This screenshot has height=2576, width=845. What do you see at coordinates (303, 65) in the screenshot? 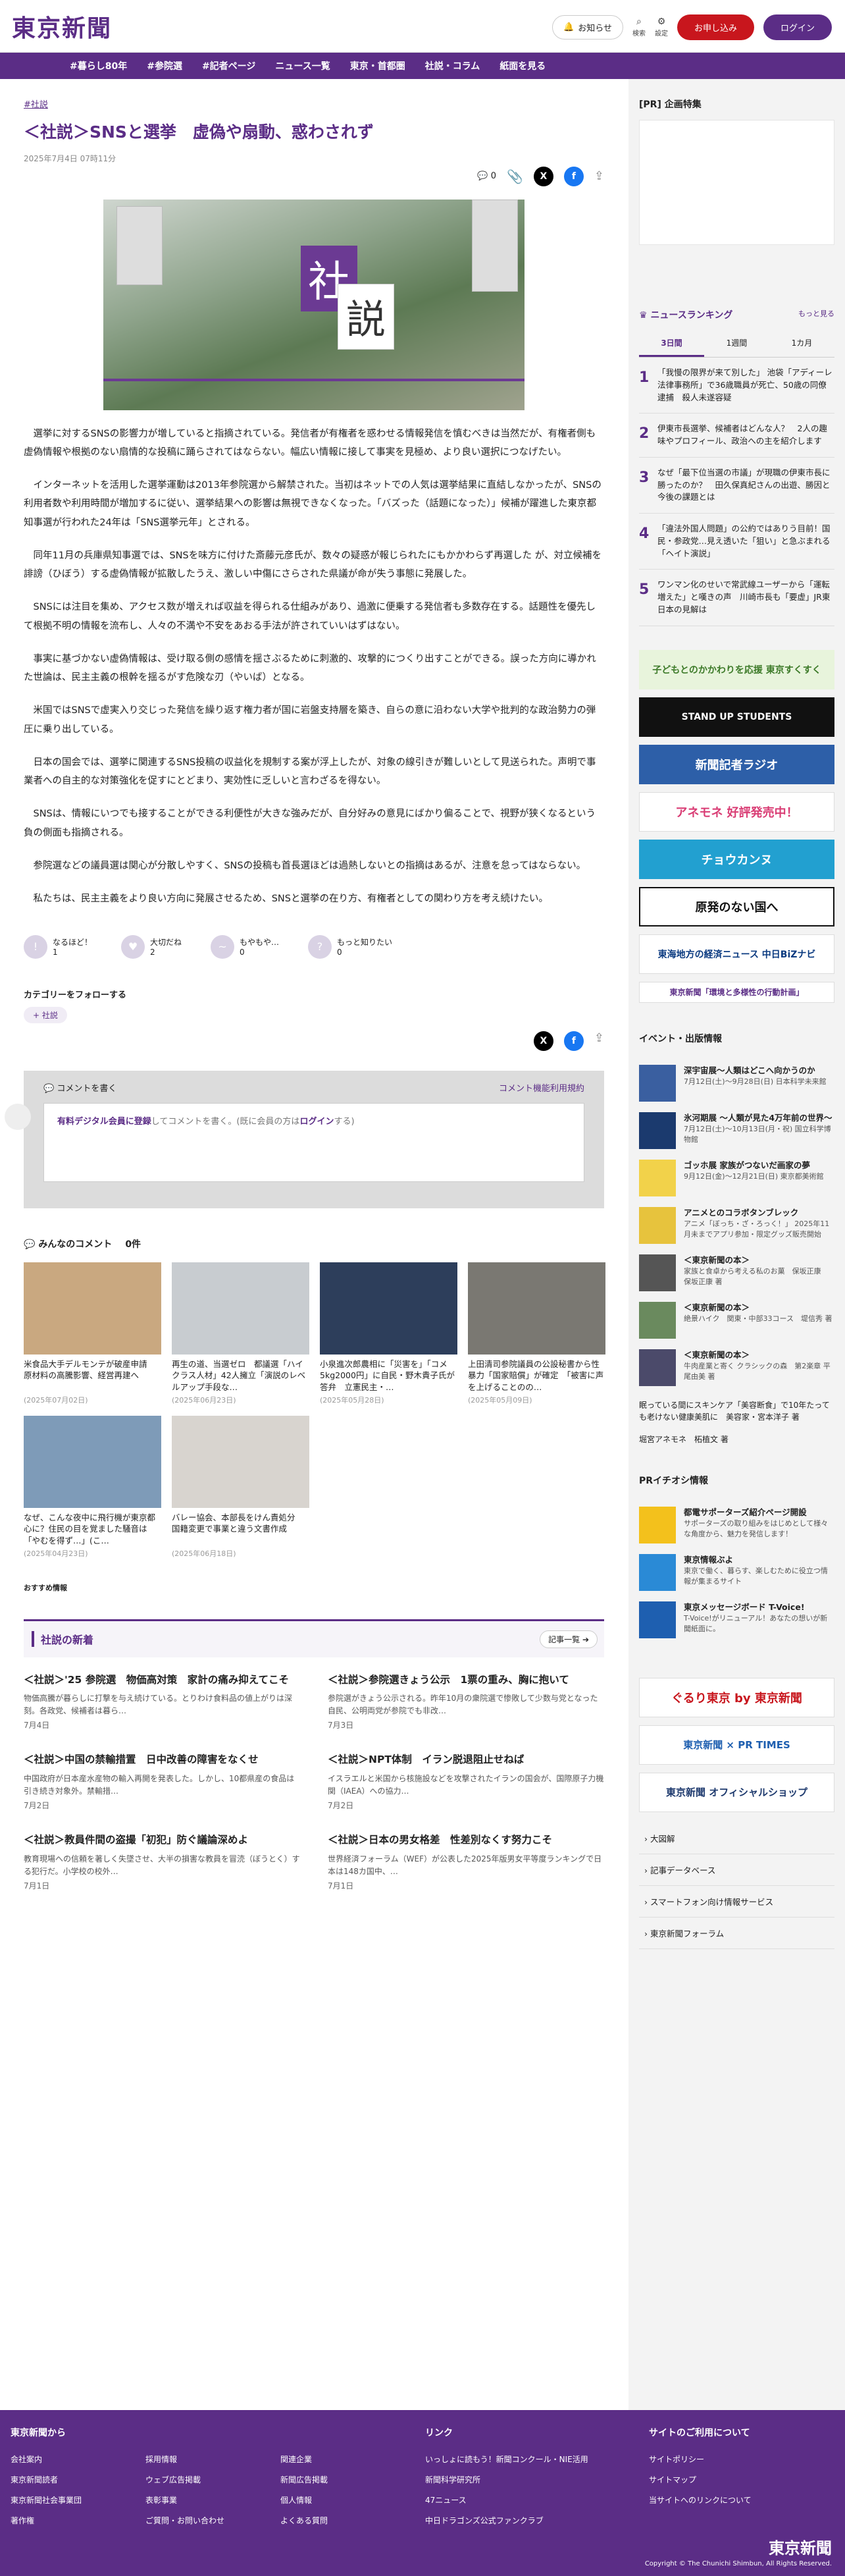
I see `nav-item: ニュース一覧` at bounding box center [303, 65].